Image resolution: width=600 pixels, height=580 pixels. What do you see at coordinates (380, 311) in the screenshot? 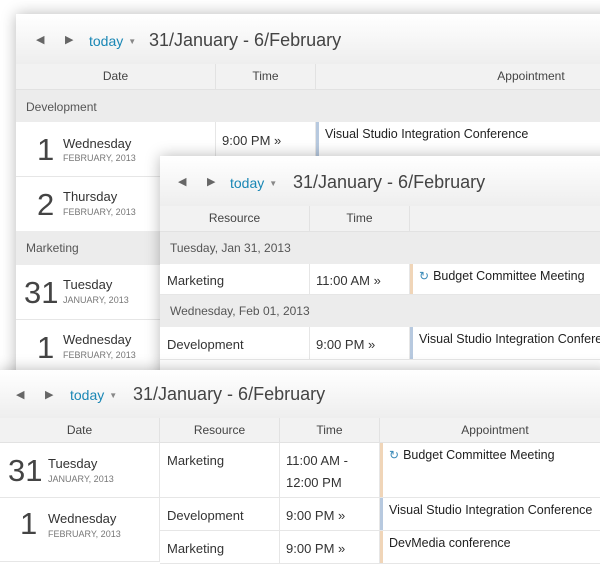
I see `date-group-header: Wednesday, Feb 01, 2013` at bounding box center [380, 311].